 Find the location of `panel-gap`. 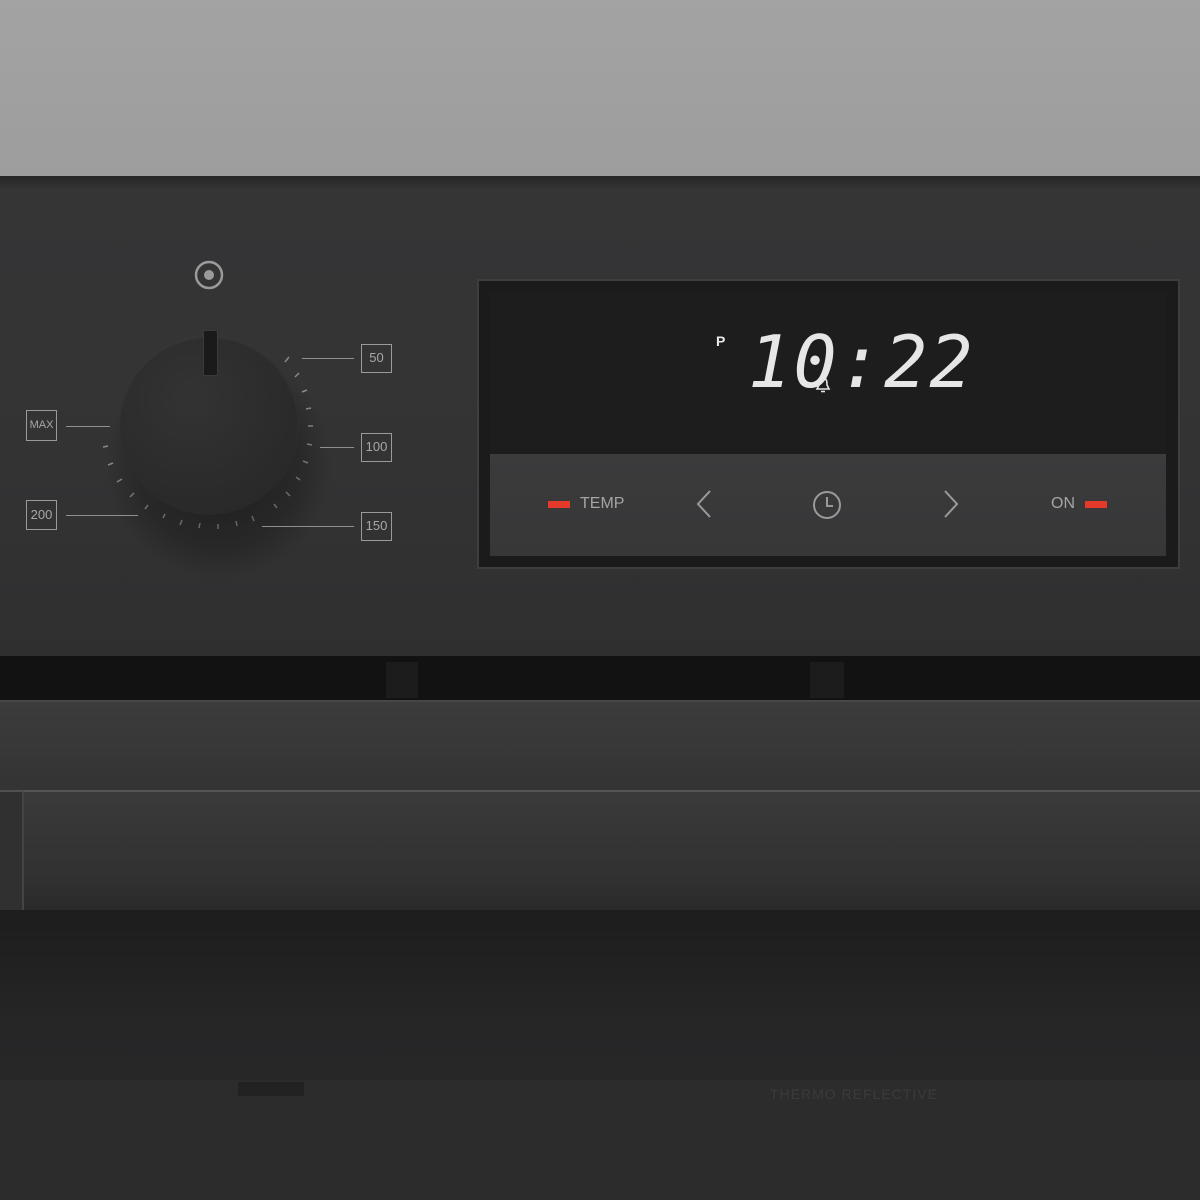

panel-gap is located at coordinates (600, 678).